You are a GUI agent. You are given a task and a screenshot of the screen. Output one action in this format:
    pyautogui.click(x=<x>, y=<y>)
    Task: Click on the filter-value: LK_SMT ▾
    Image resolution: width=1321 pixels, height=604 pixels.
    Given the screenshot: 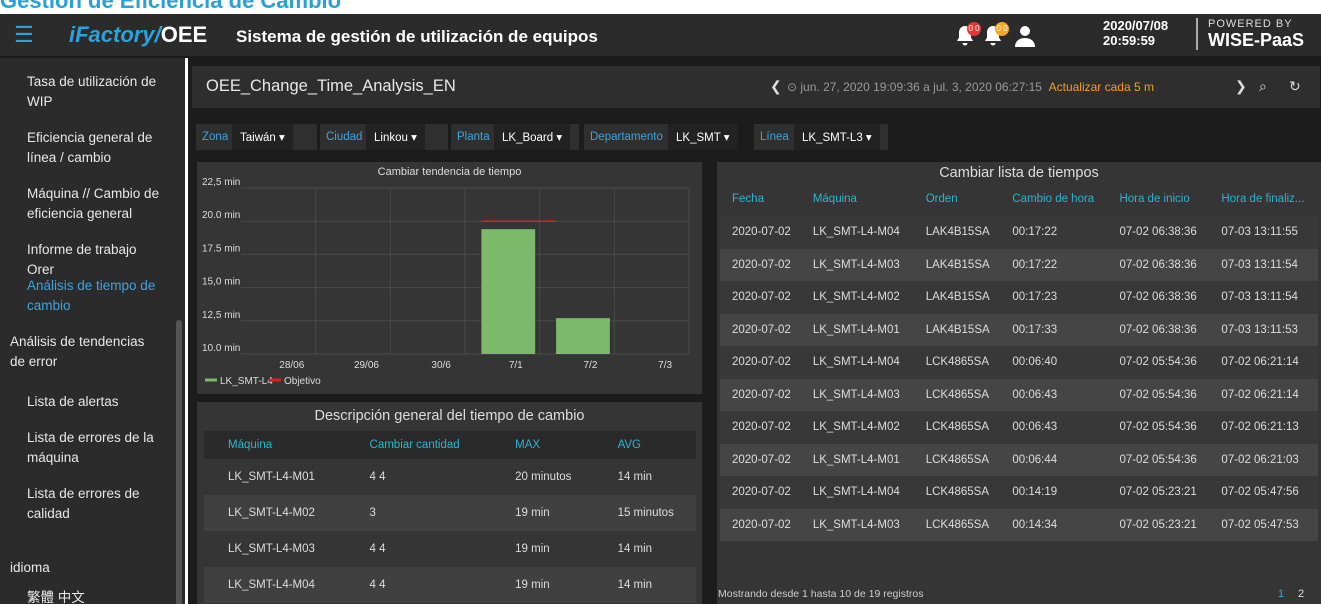 What is the action you would take?
    pyautogui.click(x=703, y=137)
    